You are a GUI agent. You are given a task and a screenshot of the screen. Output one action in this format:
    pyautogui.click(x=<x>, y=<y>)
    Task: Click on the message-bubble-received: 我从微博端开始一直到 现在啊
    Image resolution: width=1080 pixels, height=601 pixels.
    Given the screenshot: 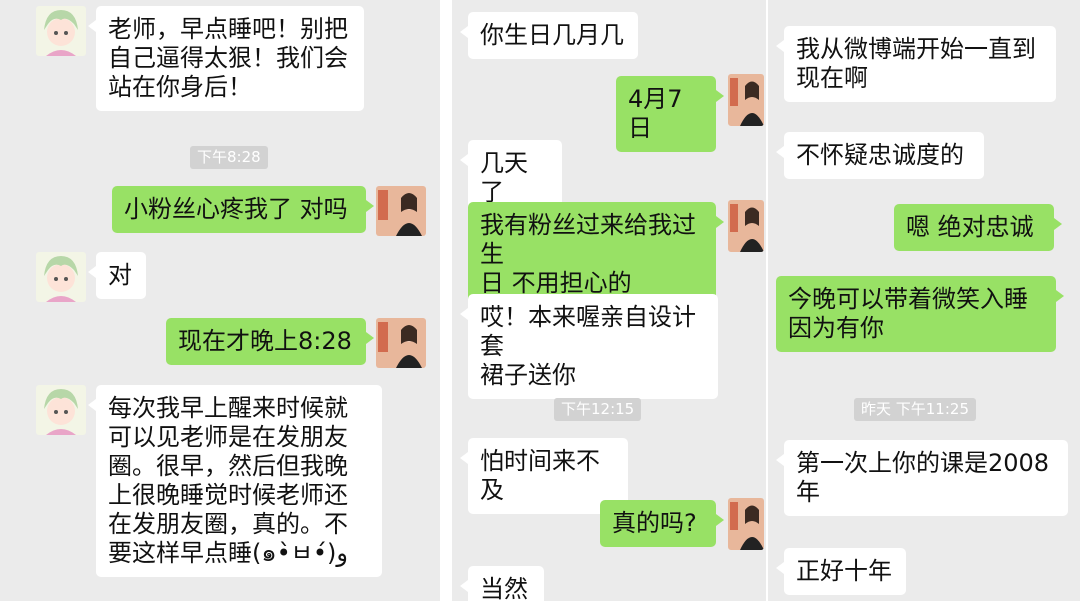 What is the action you would take?
    pyautogui.click(x=916, y=64)
    